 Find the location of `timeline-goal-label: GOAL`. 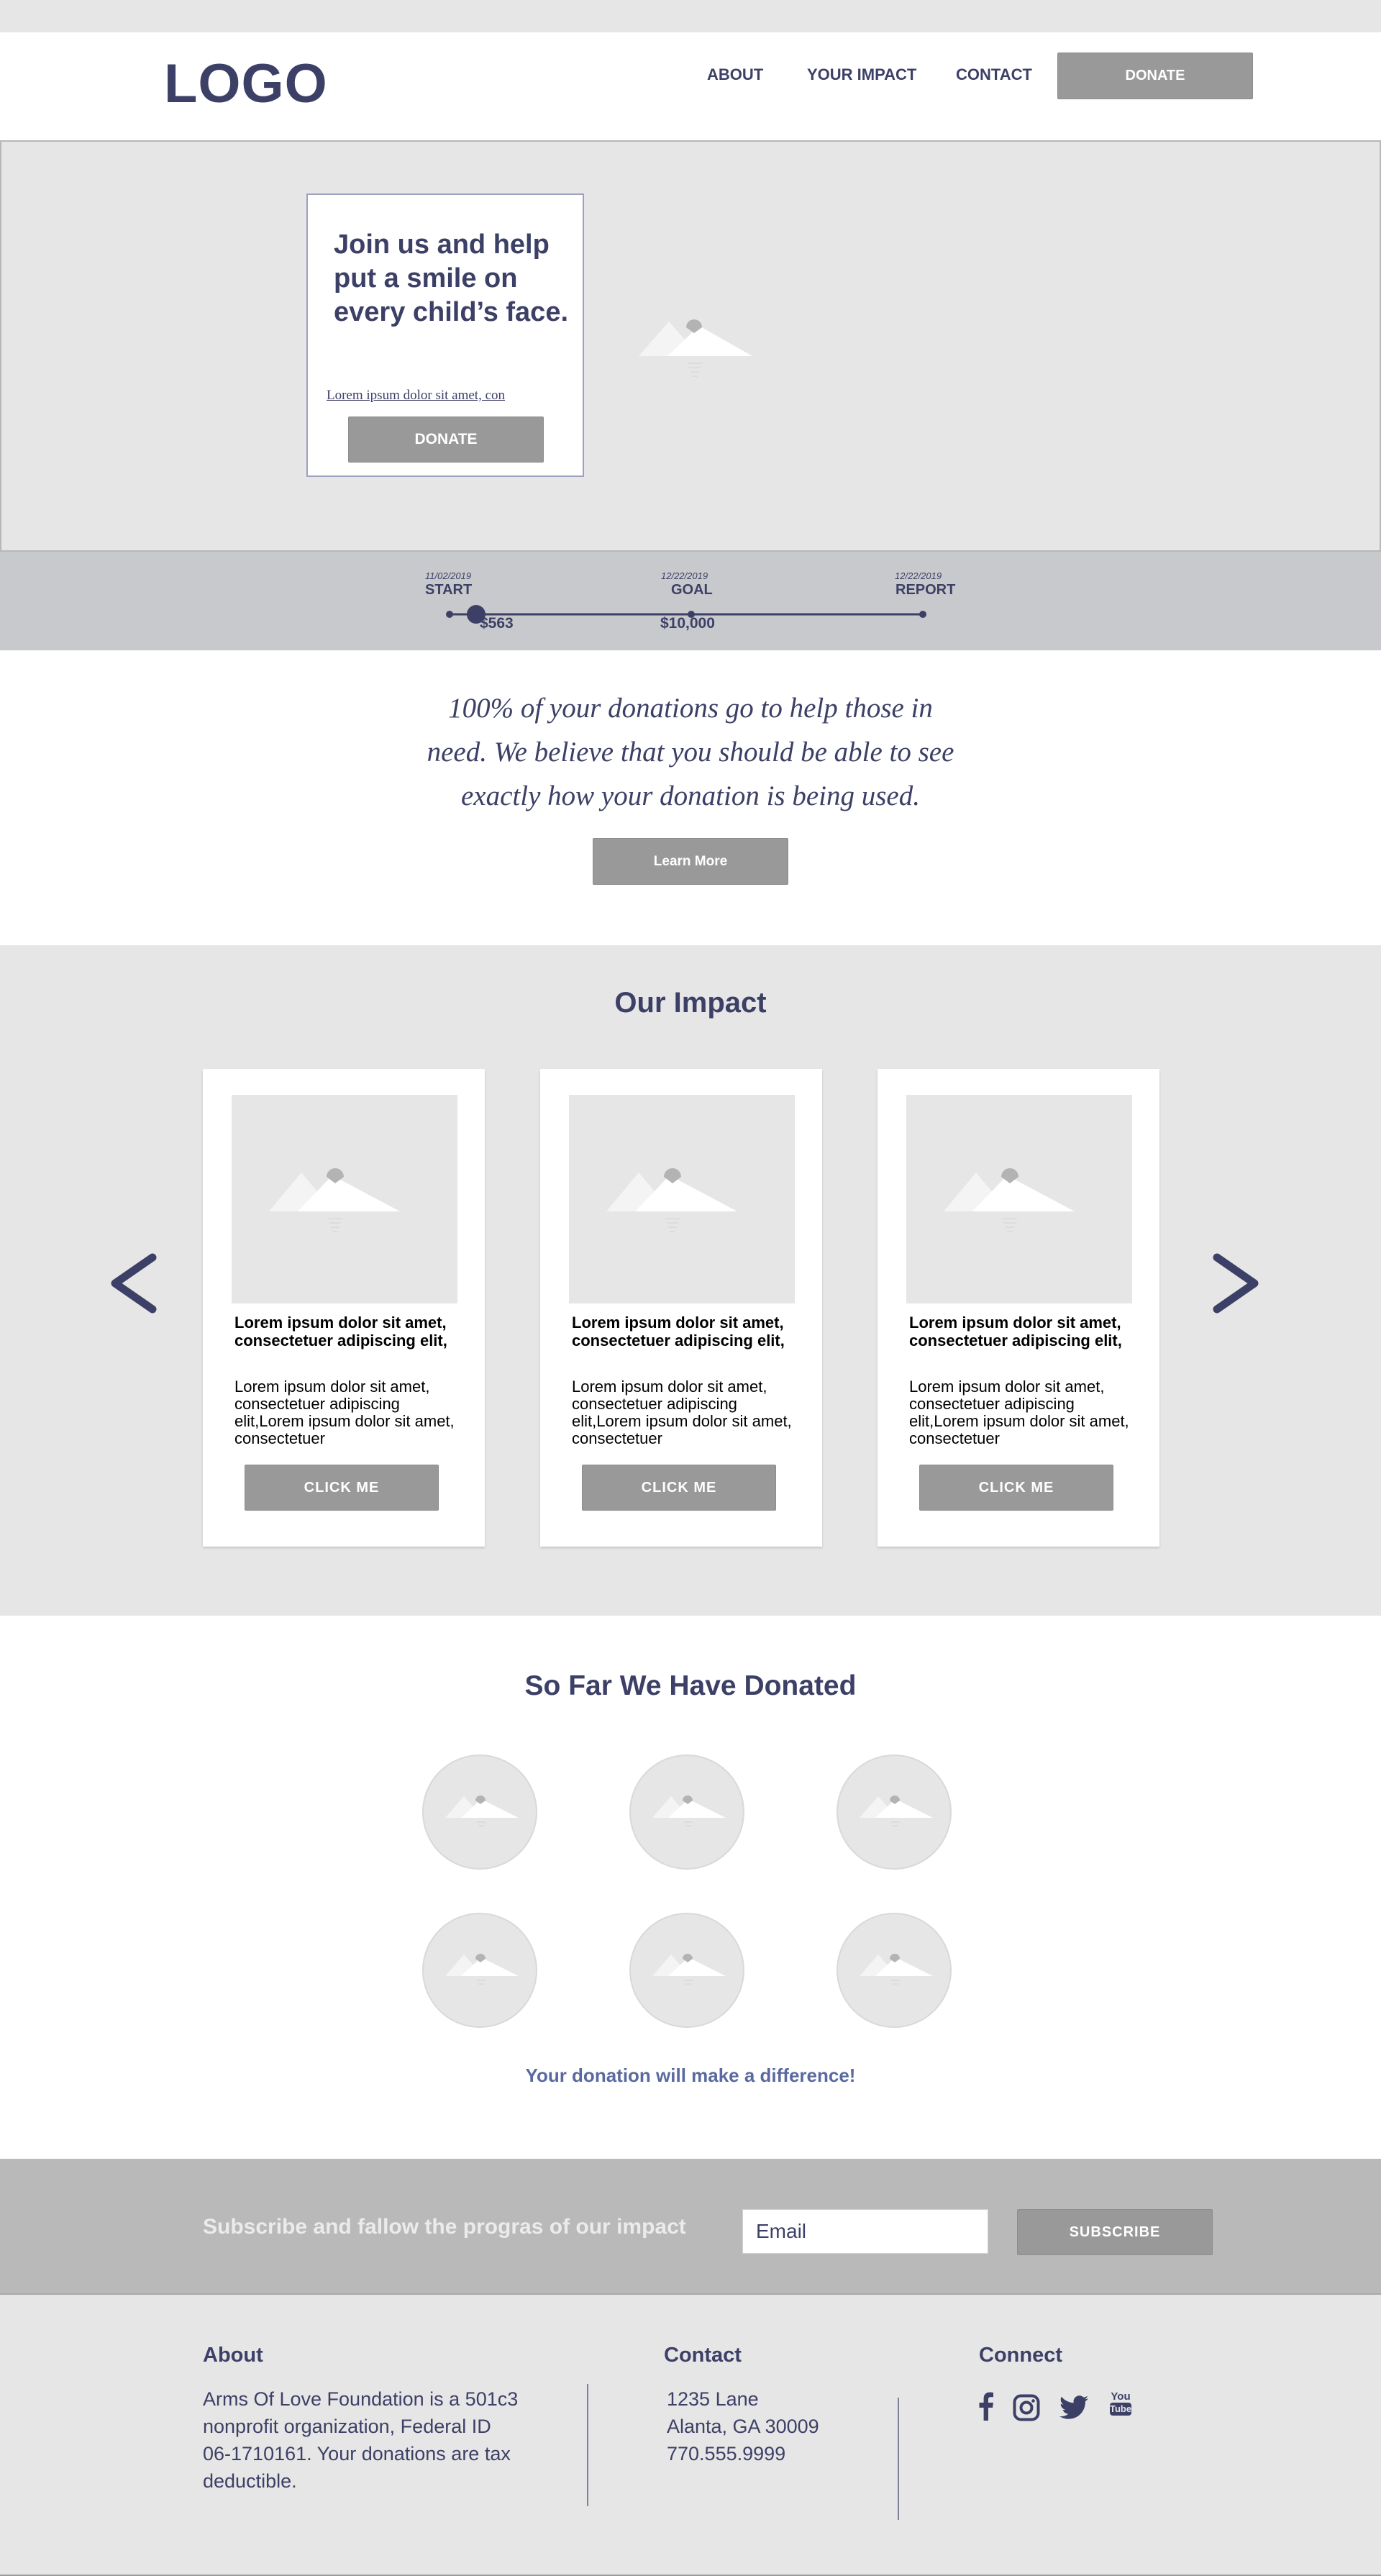

timeline-goal-label: GOAL is located at coordinates (692, 590).